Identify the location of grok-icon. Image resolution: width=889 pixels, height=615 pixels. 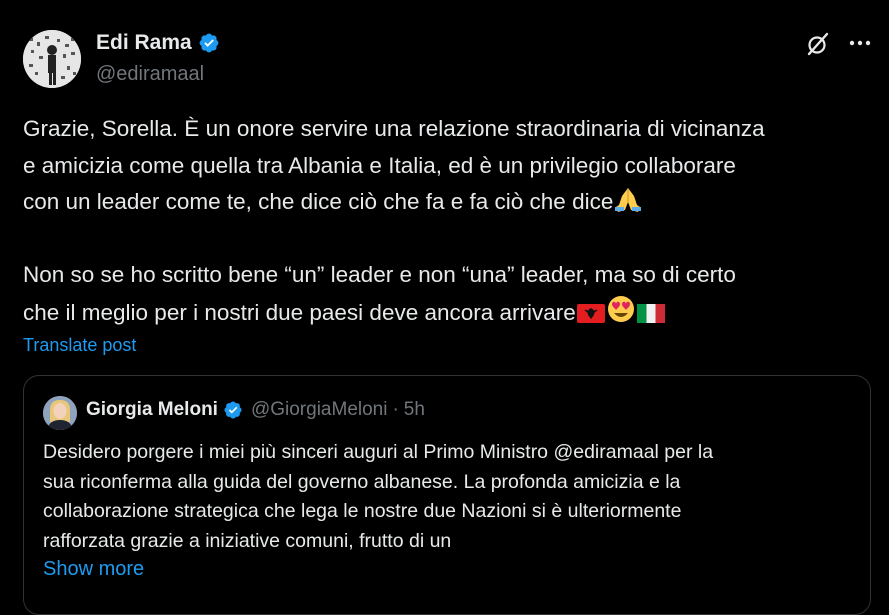
(818, 44).